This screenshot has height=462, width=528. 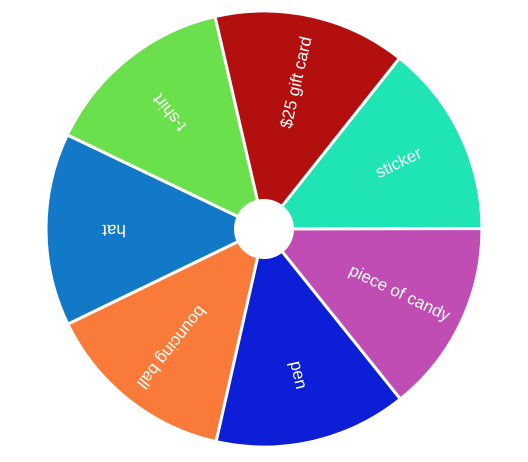 I want to click on wheel-hub, so click(x=264, y=229).